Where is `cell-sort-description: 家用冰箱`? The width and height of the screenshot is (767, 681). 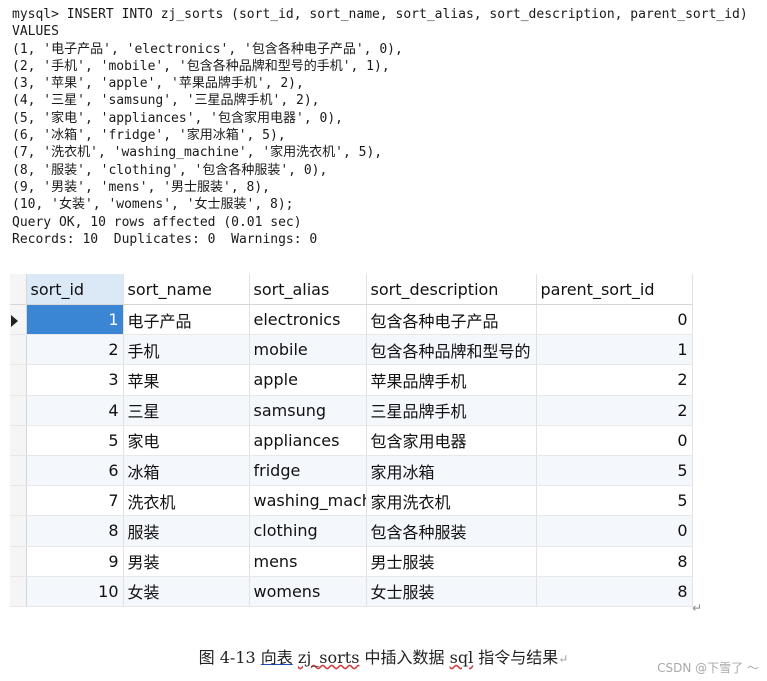
cell-sort-description: 家用冰箱 is located at coordinates (451, 471).